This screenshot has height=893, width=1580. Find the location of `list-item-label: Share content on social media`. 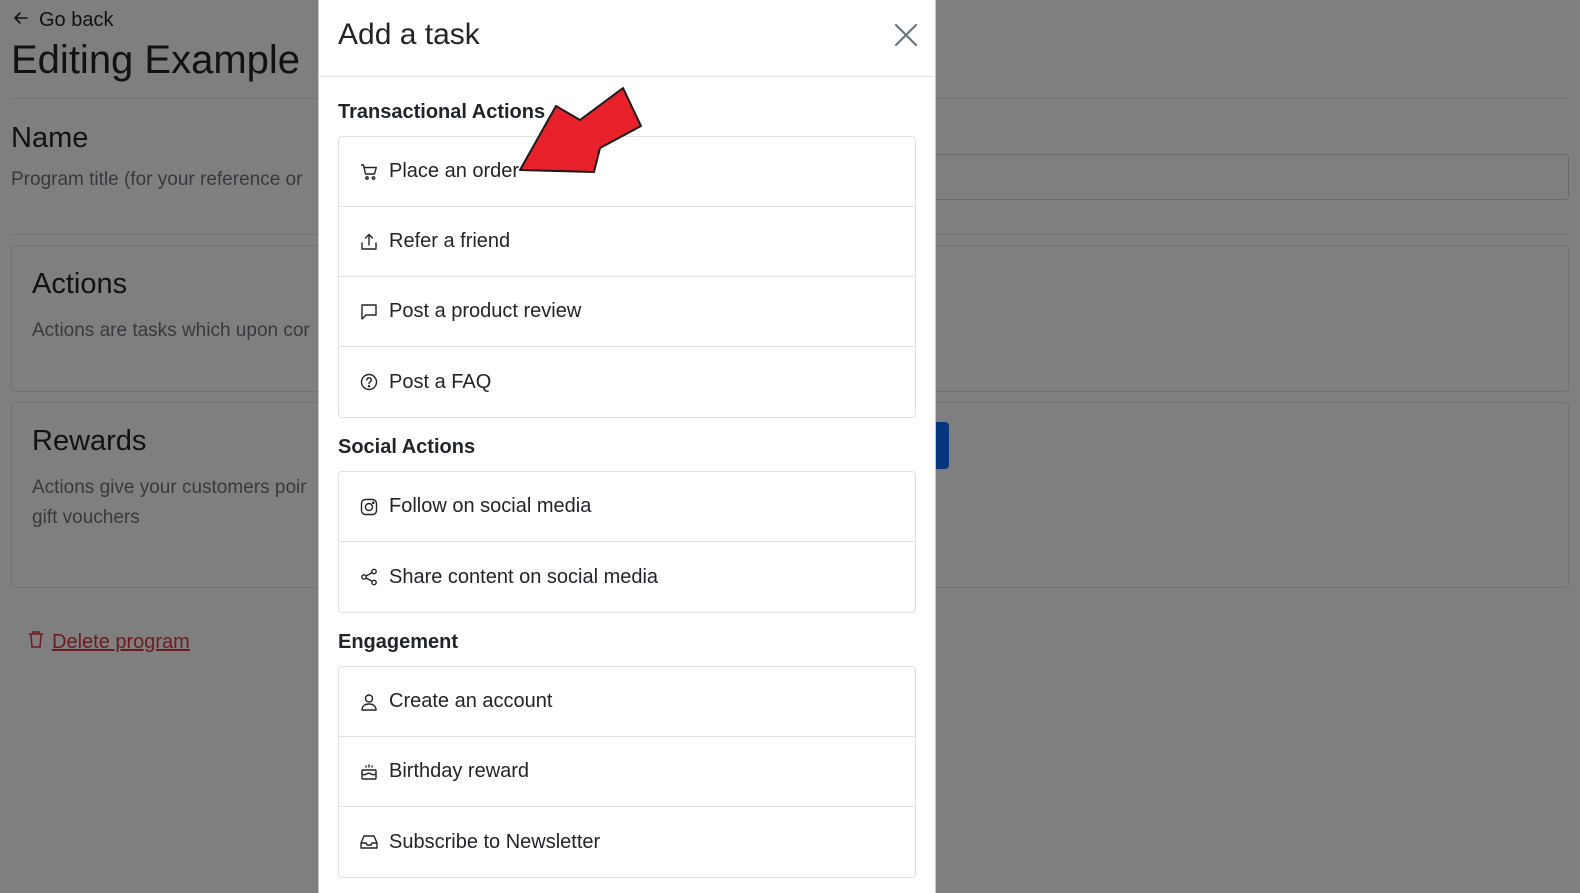

list-item-label: Share content on social media is located at coordinates (524, 576).